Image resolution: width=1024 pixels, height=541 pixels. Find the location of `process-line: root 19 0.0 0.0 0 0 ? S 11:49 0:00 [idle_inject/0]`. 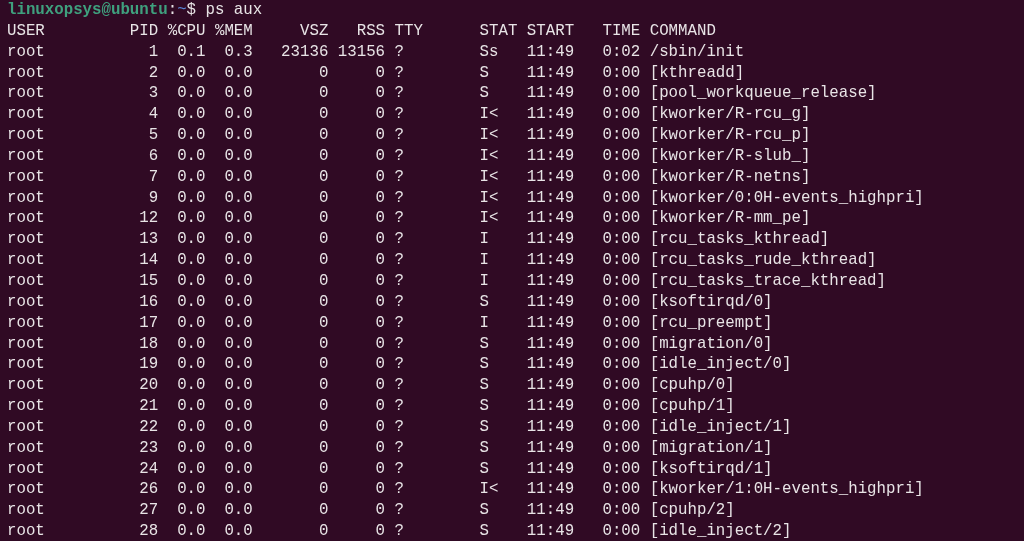

process-line: root 19 0.0 0.0 0 0 ? S 11:49 0:00 [idle_inject/0] is located at coordinates (399, 365).